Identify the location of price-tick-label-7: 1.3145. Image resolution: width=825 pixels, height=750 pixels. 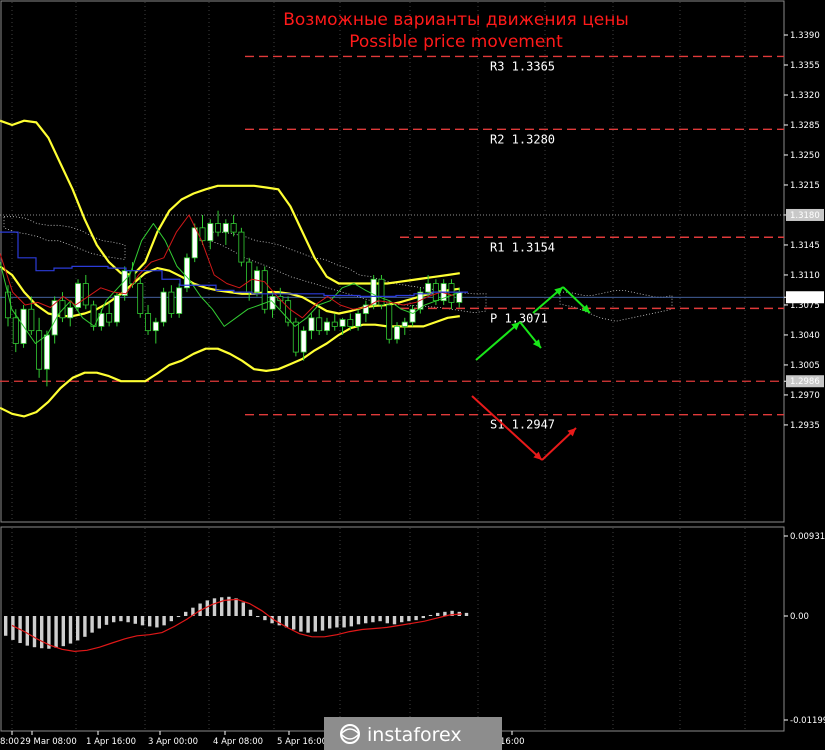
(805, 246).